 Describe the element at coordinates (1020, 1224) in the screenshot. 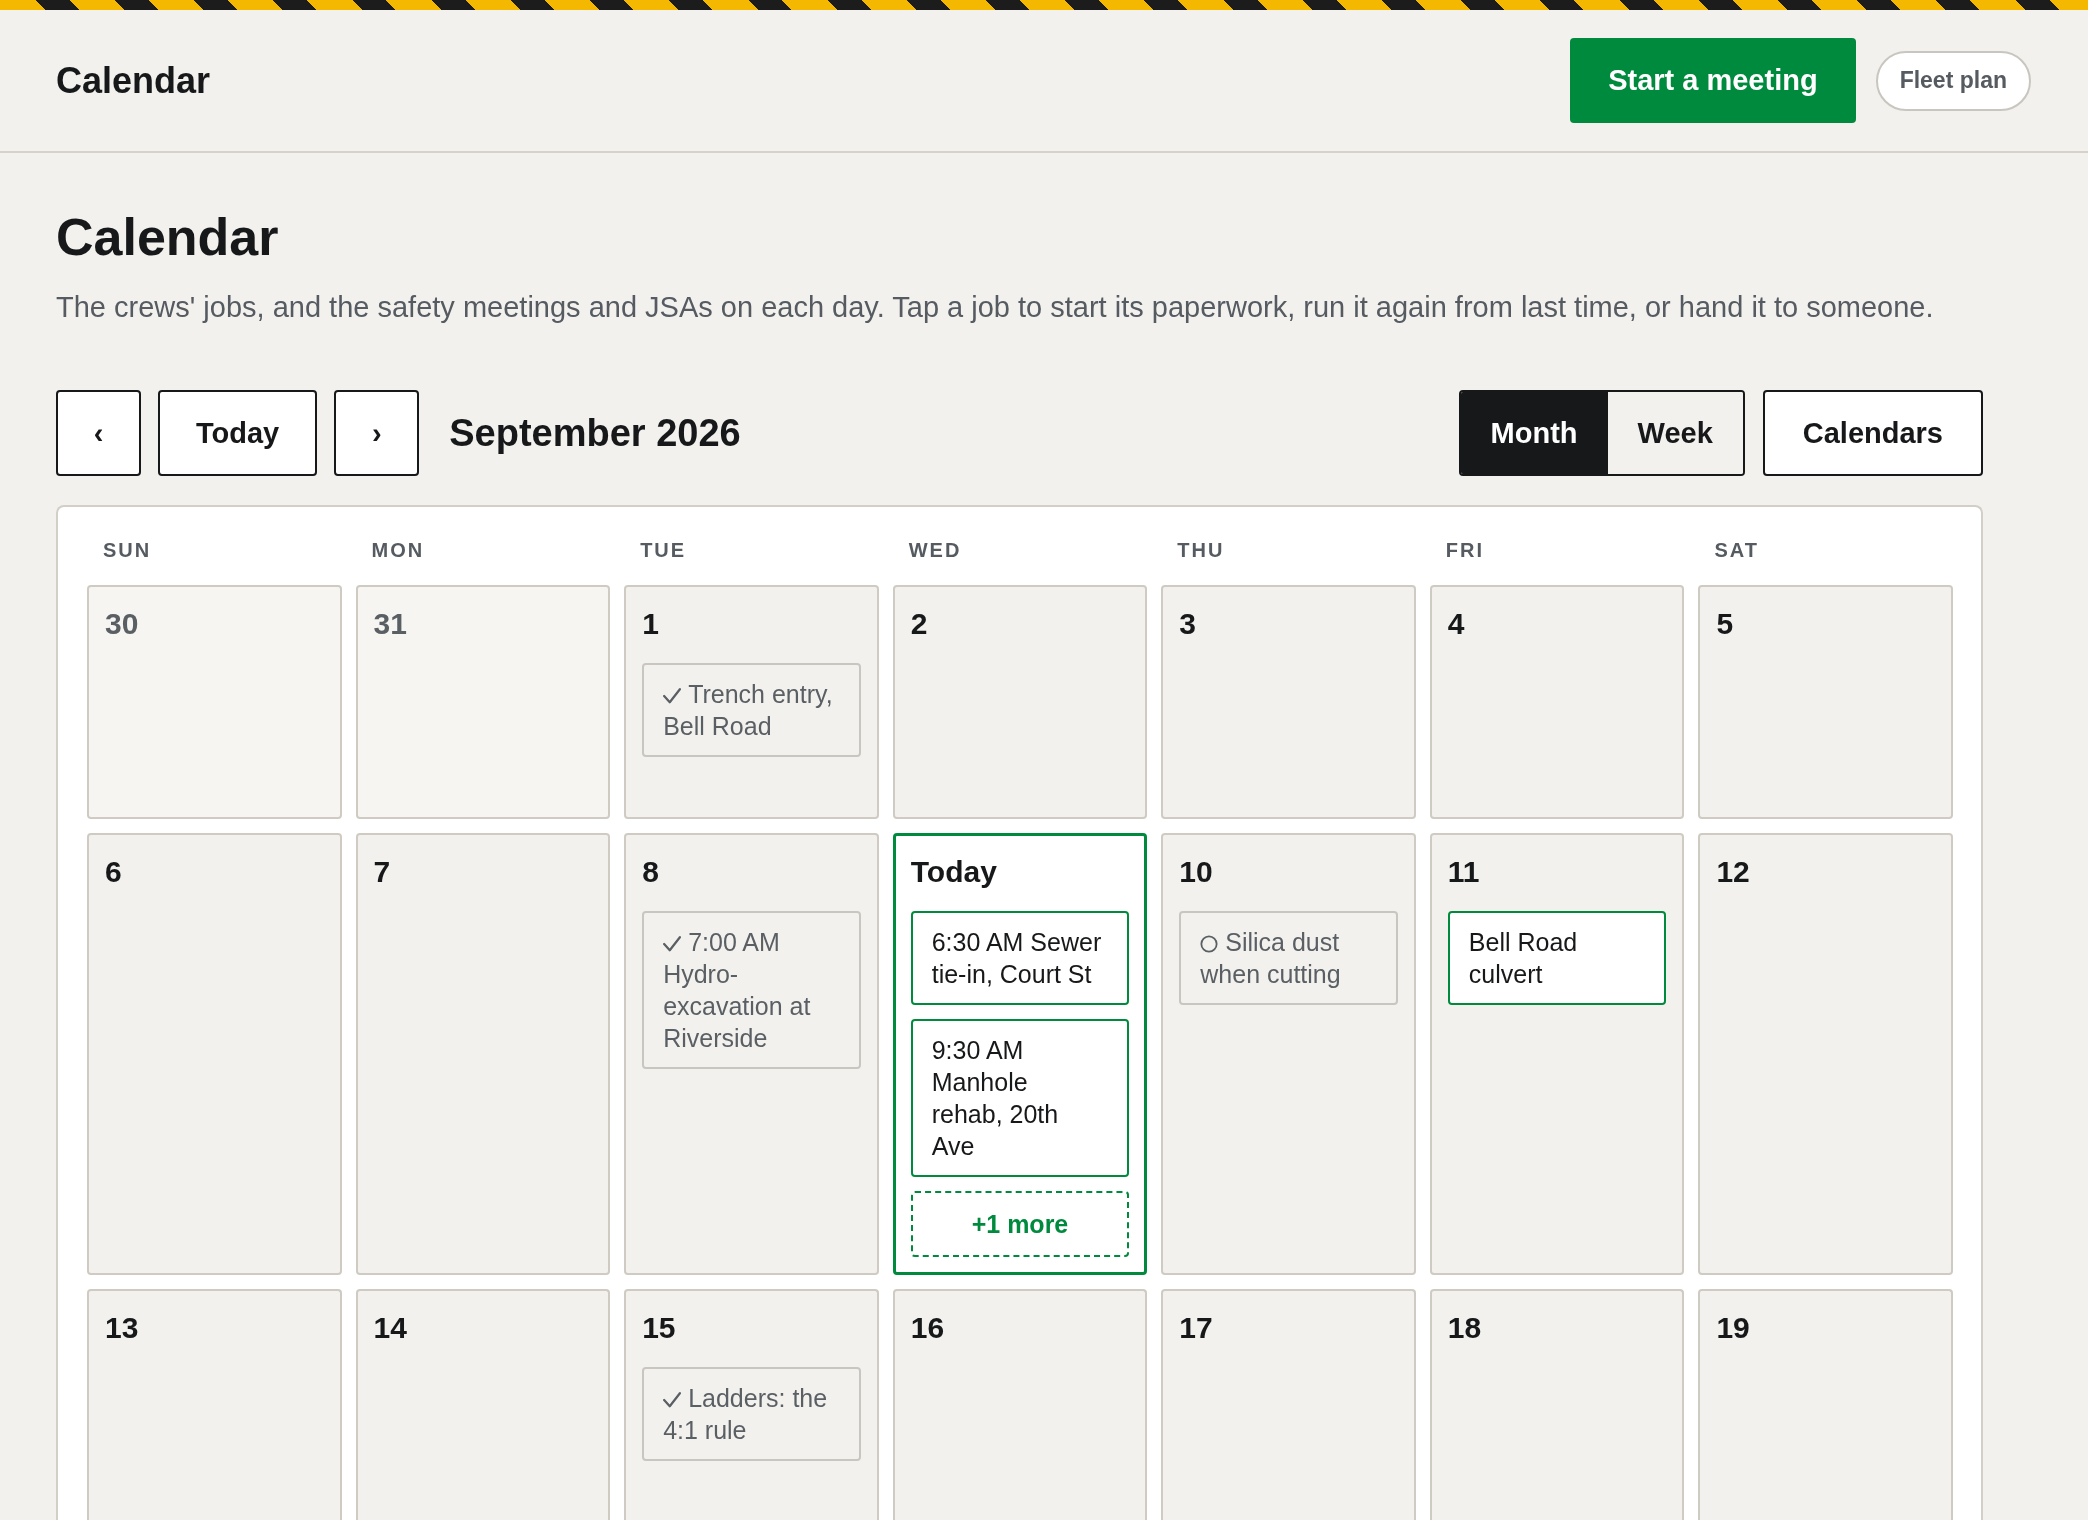

I see `more-events-button: +1 more` at that location.